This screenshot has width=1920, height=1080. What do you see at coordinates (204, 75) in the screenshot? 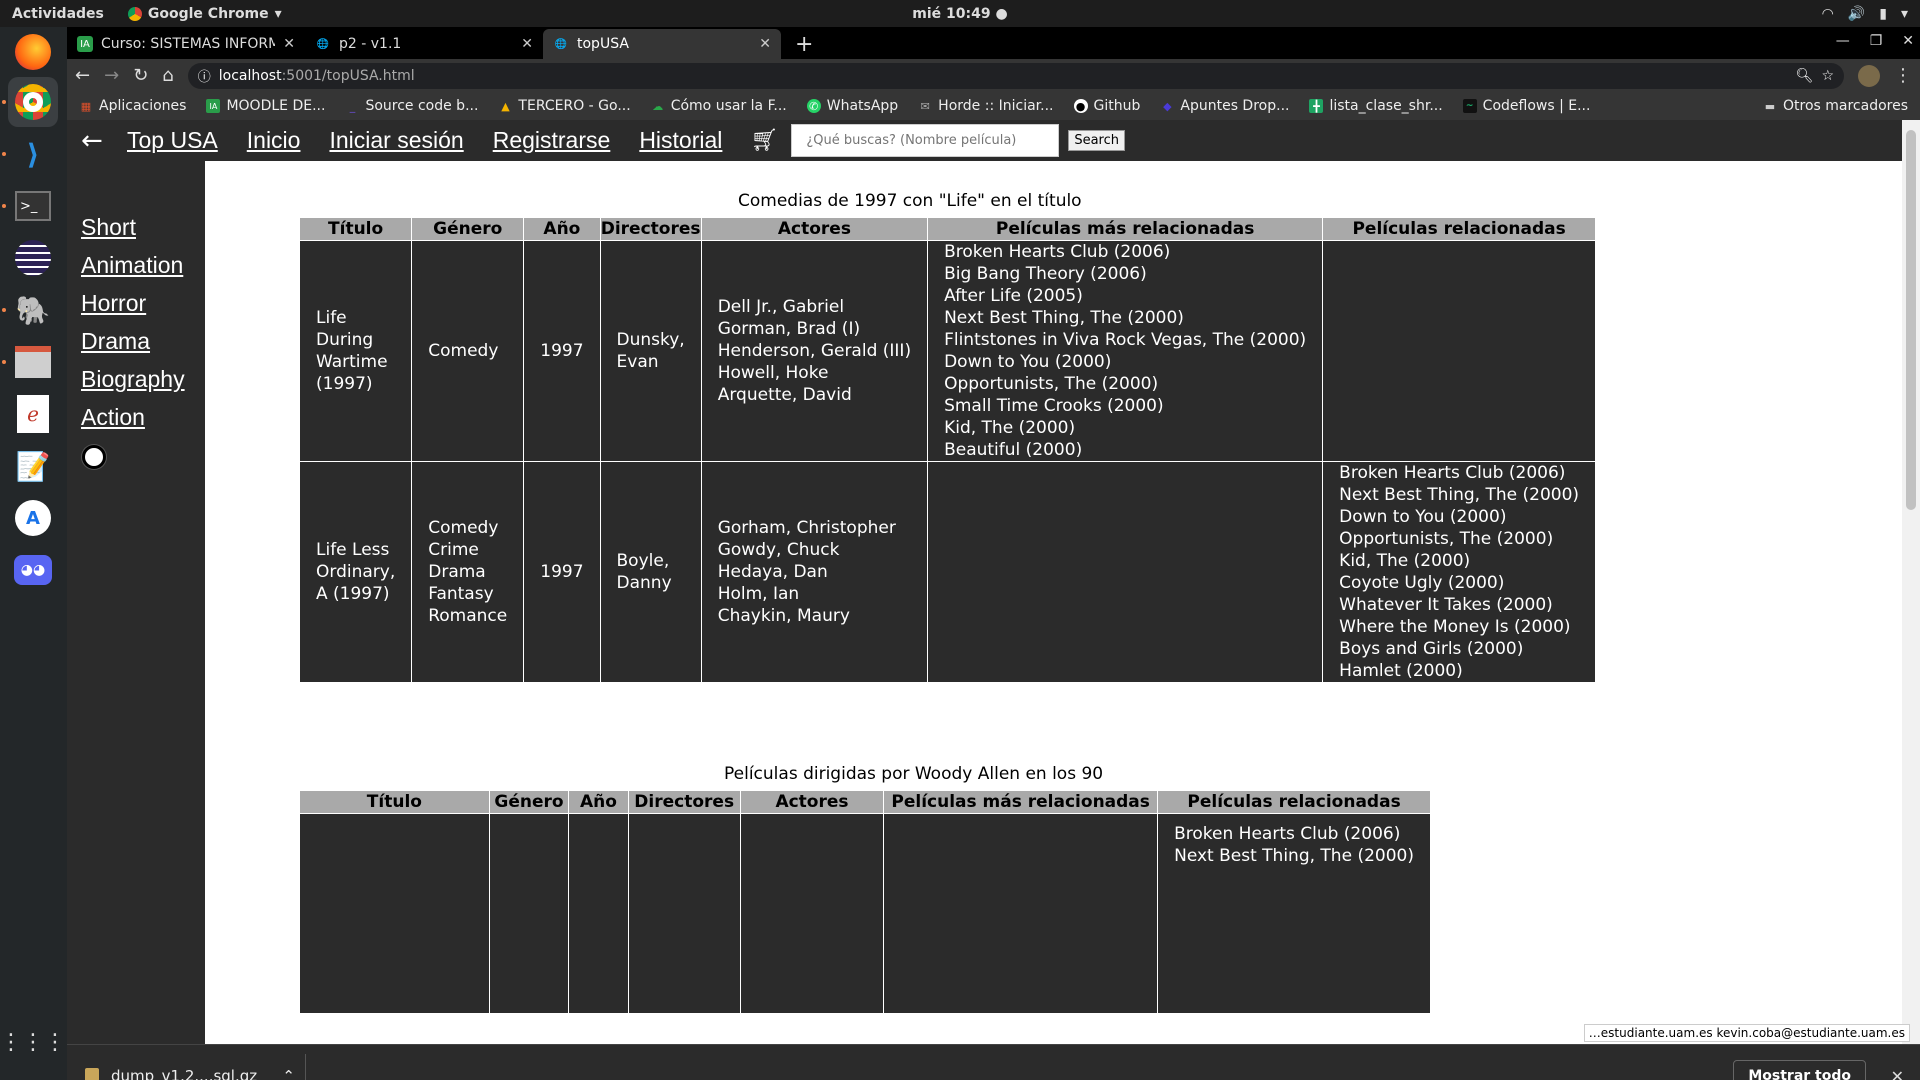
I see `info-icon: ⓘ` at bounding box center [204, 75].